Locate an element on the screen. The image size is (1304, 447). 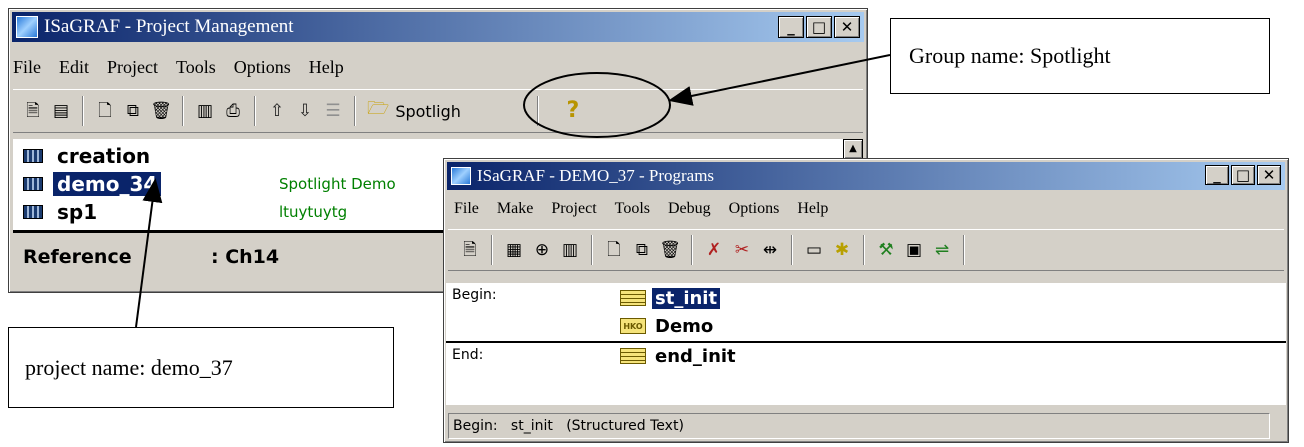
group-callout-text: Group name: Spotlight is located at coordinates (1010, 55).